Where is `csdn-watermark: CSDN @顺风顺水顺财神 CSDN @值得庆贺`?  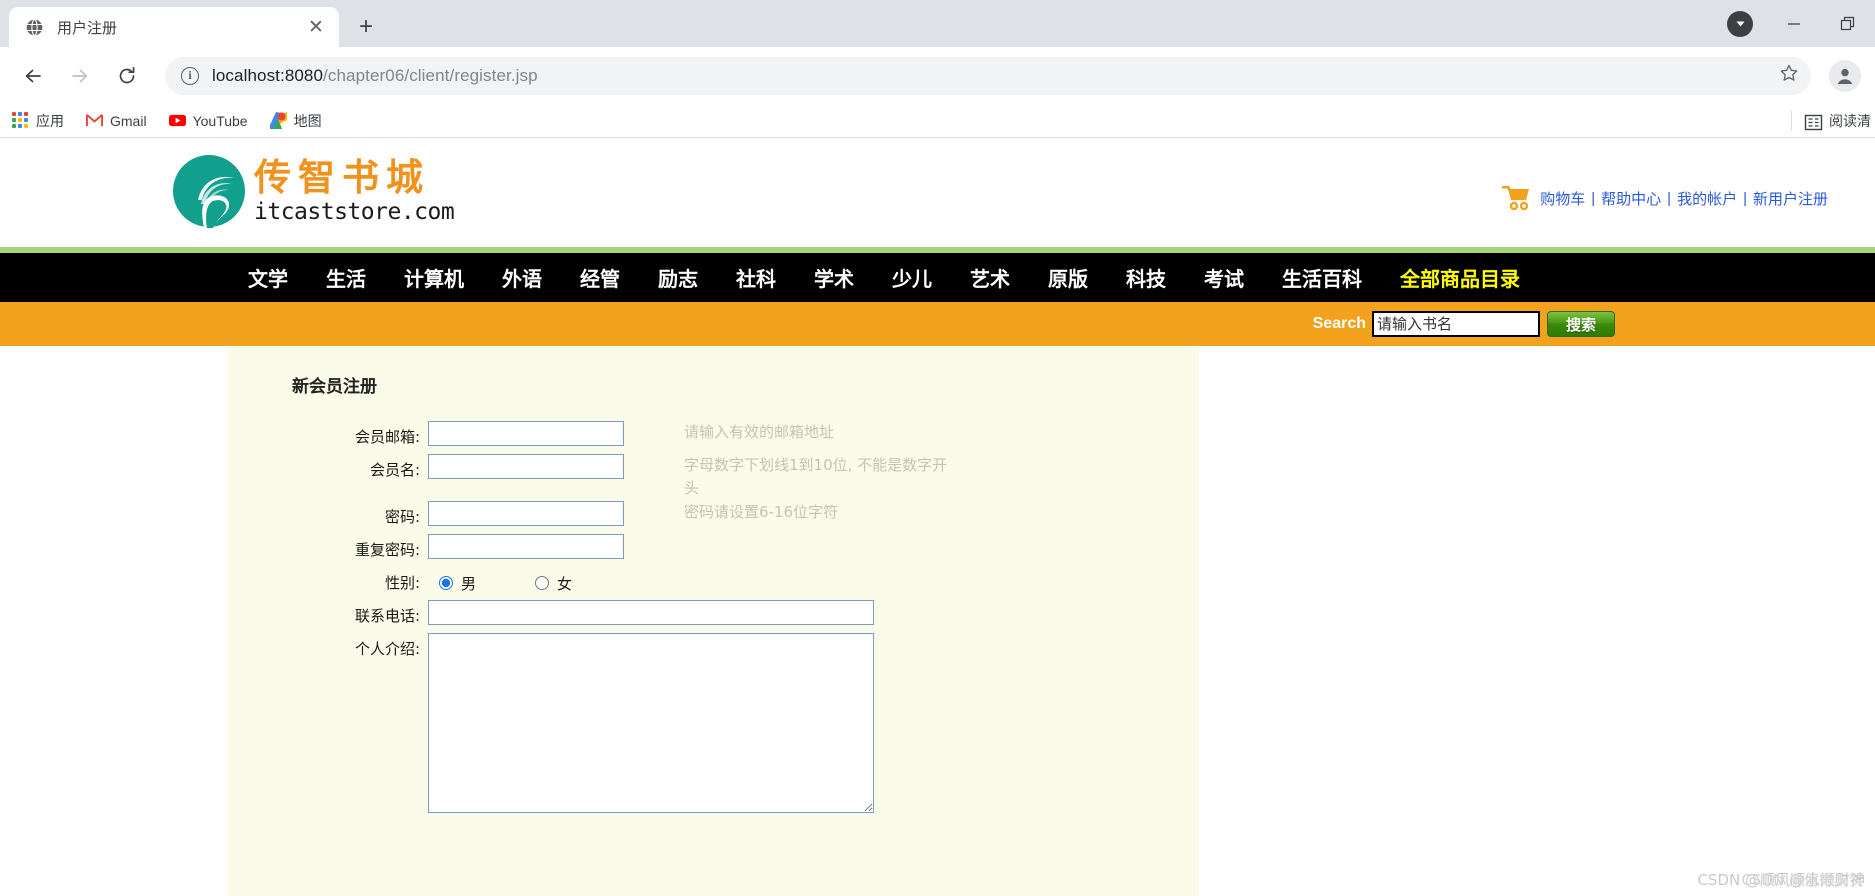 csdn-watermark: CSDN @顺风顺水顺财神 CSDN @值得庆贺 is located at coordinates (1781, 879).